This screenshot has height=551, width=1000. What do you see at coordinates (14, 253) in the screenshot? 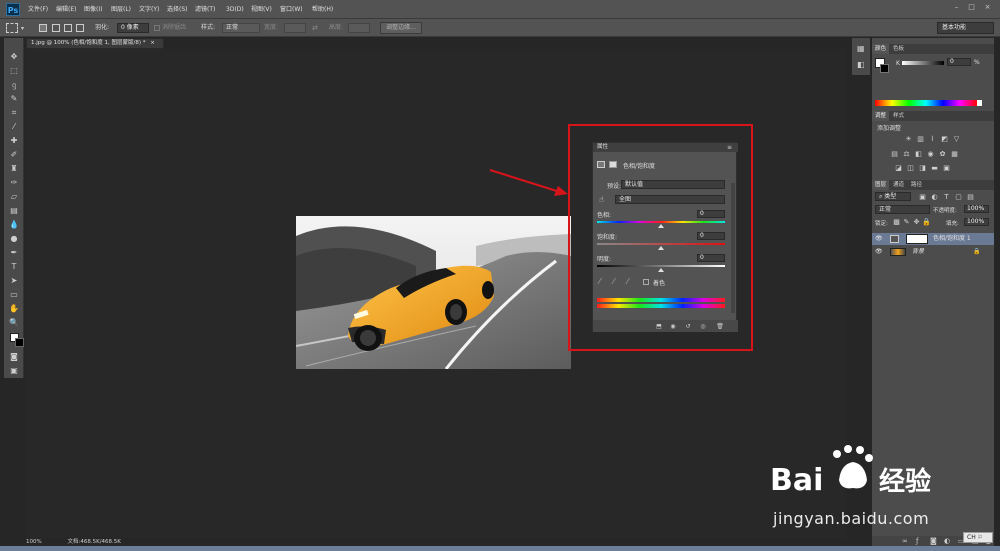
I see `pen-tool-icon: ✒` at bounding box center [14, 253].